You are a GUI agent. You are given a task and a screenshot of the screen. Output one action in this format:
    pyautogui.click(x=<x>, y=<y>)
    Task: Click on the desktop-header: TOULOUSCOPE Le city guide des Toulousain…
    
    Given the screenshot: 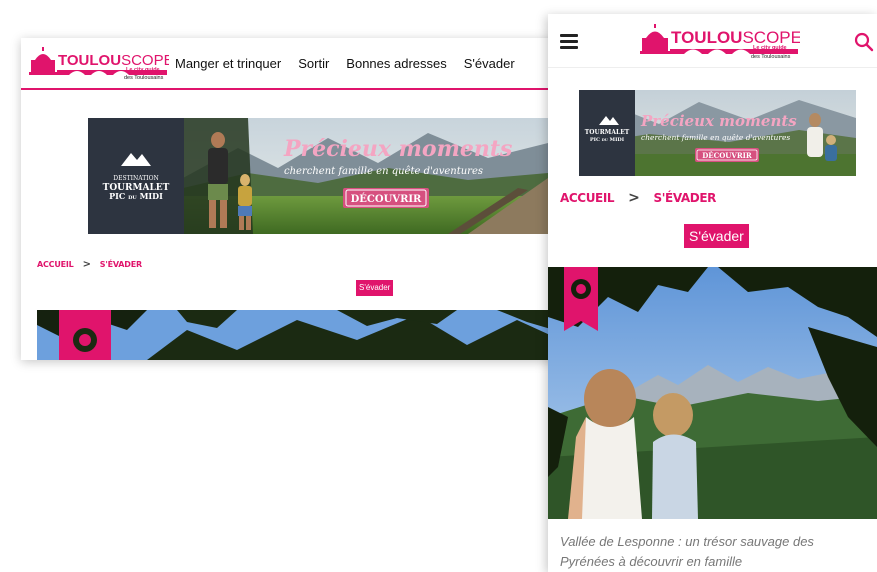 What is the action you would take?
    pyautogui.click(x=291, y=64)
    